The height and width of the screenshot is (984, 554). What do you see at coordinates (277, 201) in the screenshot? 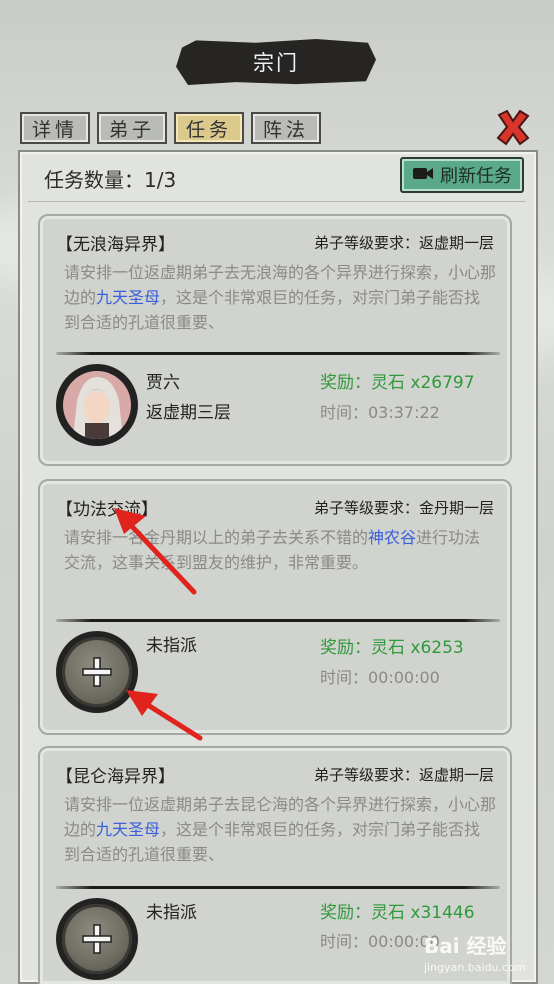
I see `header-divider` at bounding box center [277, 201].